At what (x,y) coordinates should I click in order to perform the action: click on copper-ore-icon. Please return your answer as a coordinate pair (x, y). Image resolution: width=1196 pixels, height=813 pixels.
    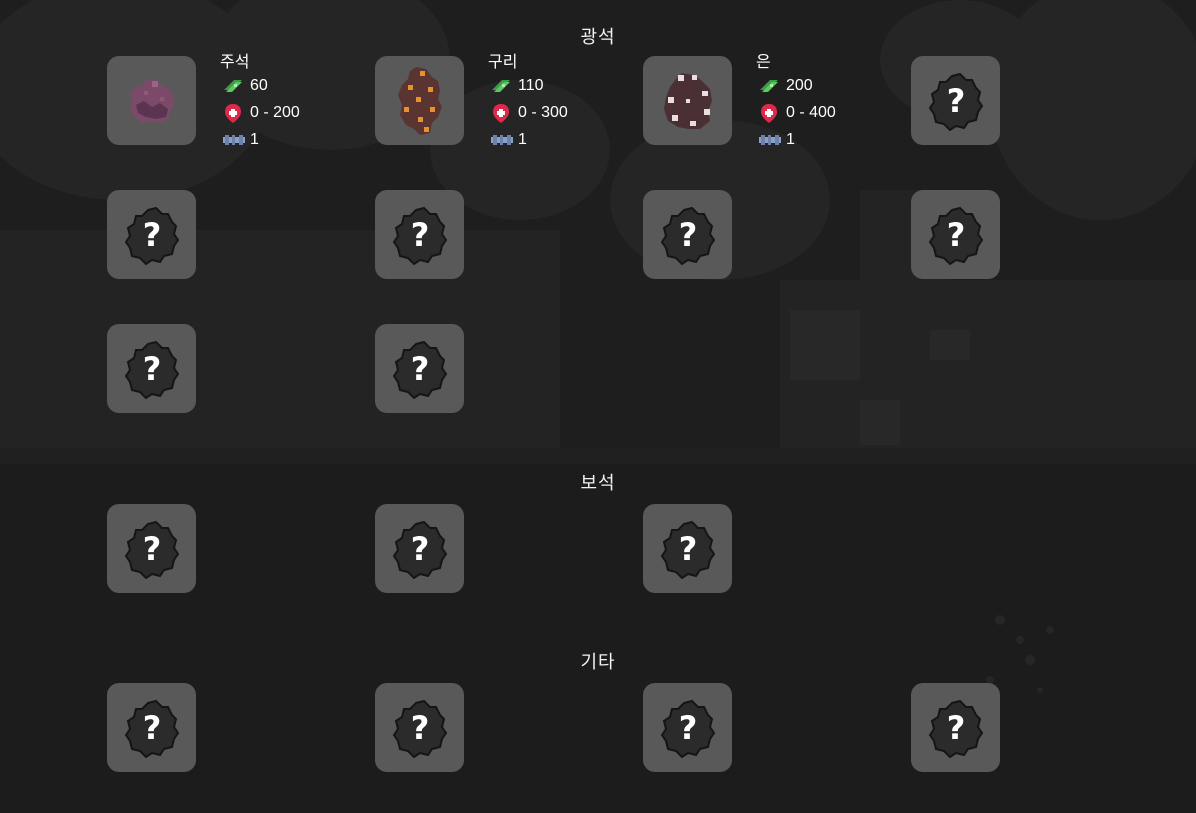
    Looking at the image, I should click on (419, 100).